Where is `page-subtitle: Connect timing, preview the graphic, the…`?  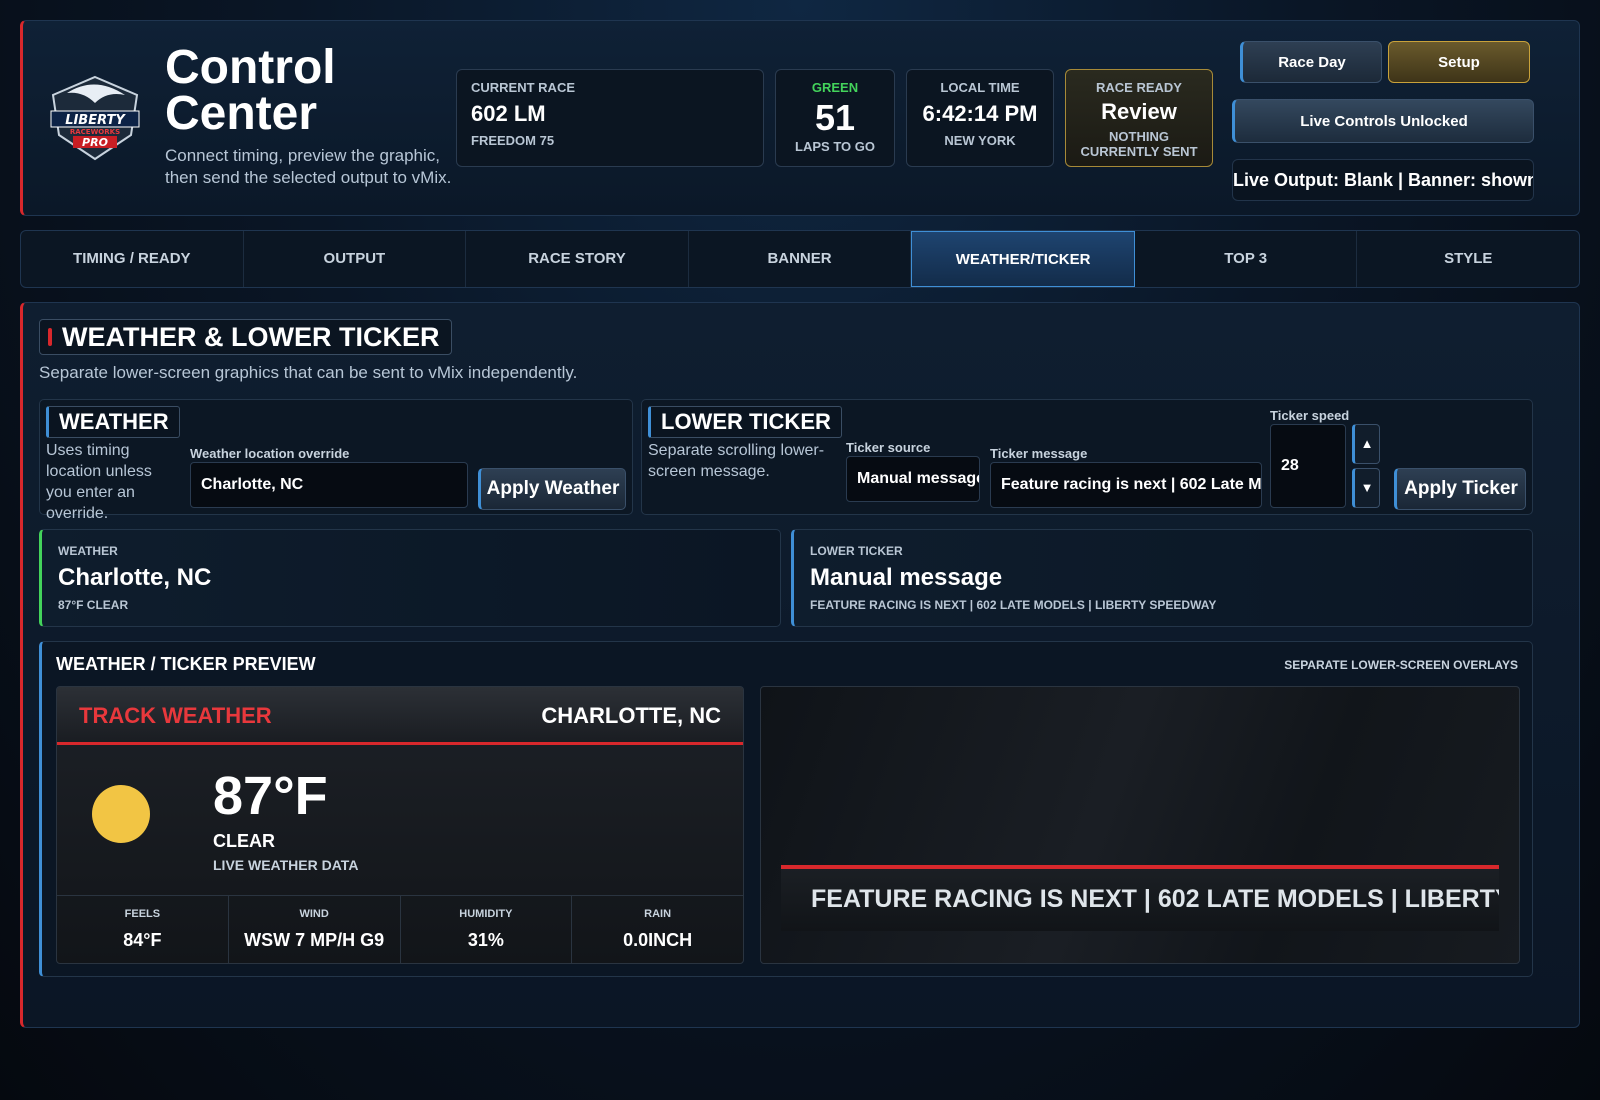 page-subtitle: Connect timing, preview the graphic, the… is located at coordinates (308, 166).